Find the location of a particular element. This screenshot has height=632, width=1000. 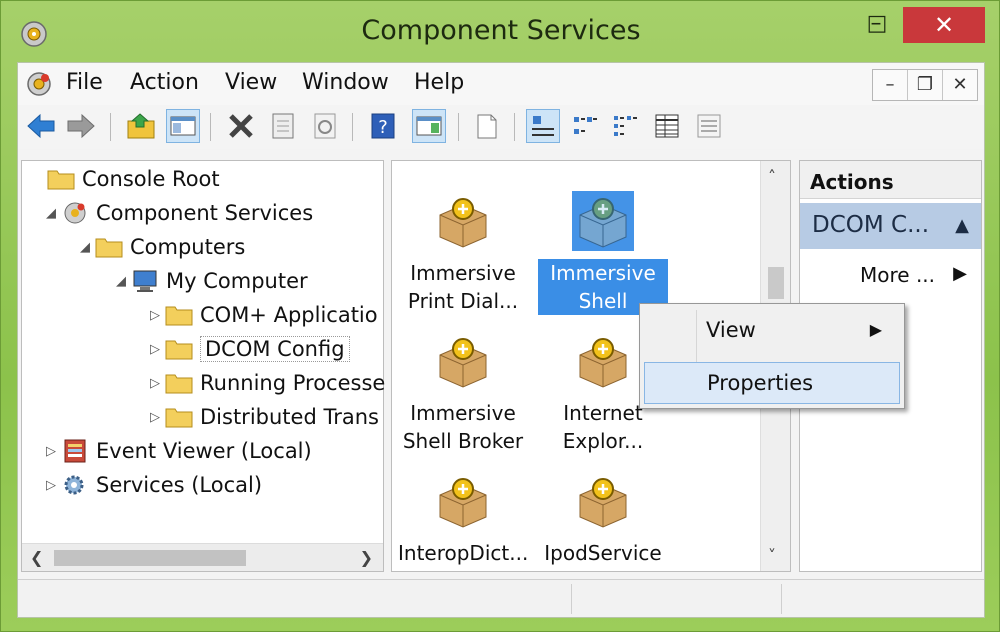

tree-item-event-viewer: ▷ Event Viewer (Local) is located at coordinates (177, 451).